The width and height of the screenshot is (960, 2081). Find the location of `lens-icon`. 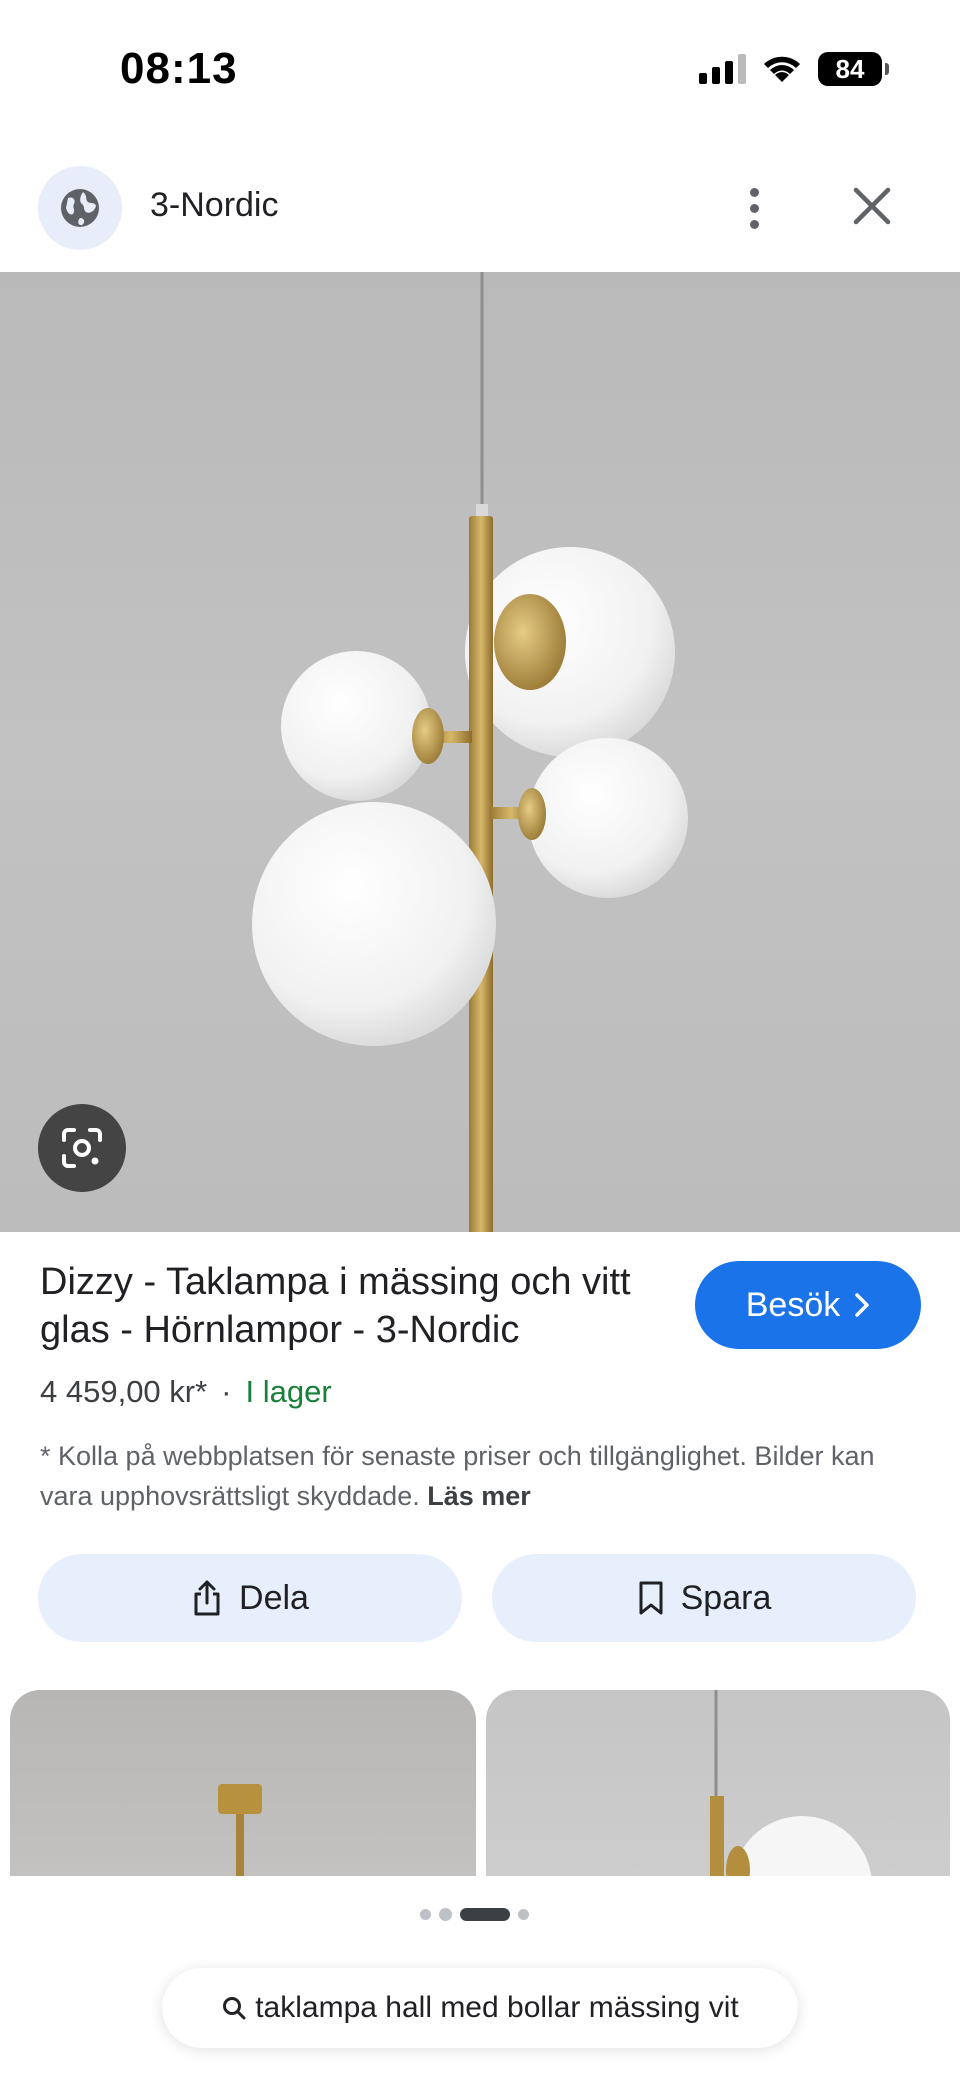

lens-icon is located at coordinates (82, 1148).